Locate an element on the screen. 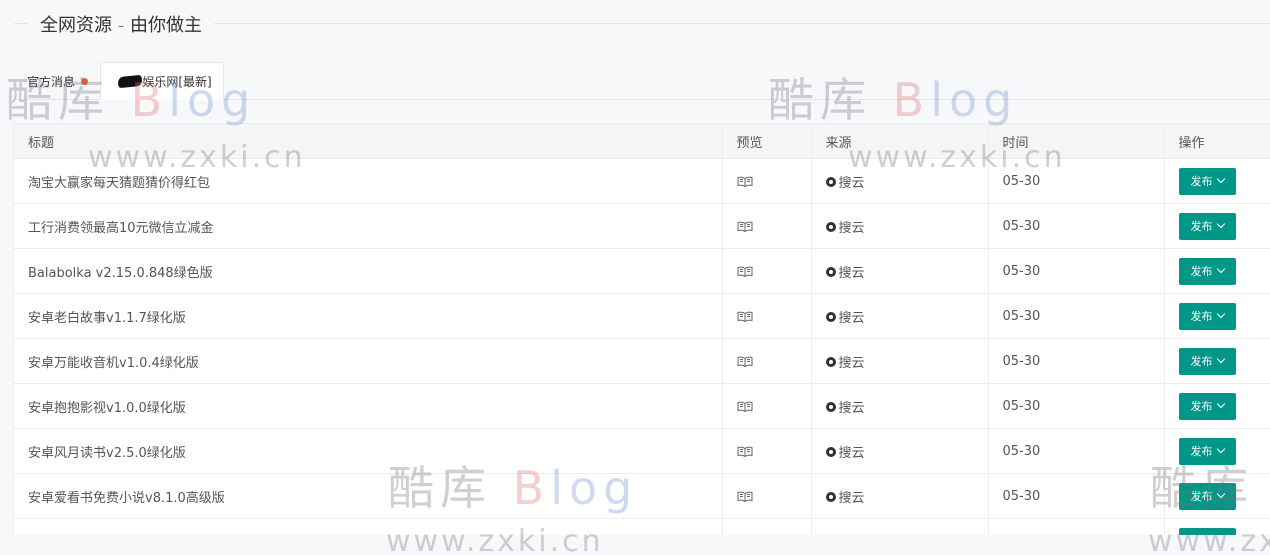 The height and width of the screenshot is (555, 1270). table-row: 安卓老白故事v1.1.7绿化版 搜云 05-30 发布 is located at coordinates (642, 316).